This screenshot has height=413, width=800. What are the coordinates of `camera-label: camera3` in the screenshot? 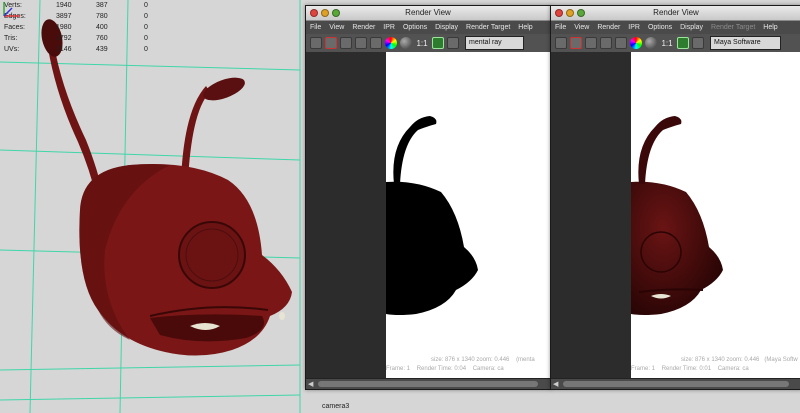 It's located at (336, 406).